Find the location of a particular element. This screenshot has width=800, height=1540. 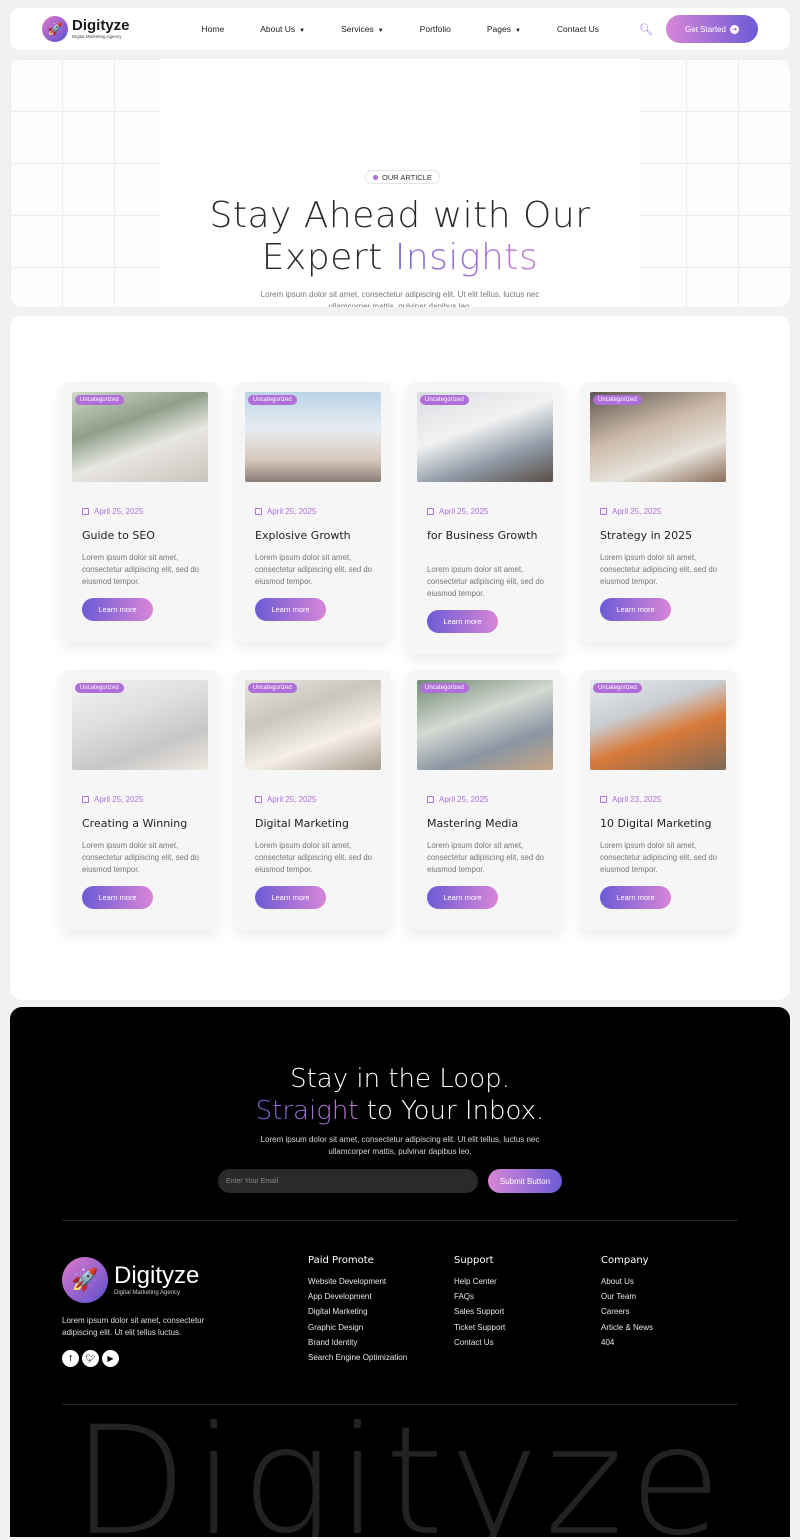

nav-portfolio: Portfolio is located at coordinates (435, 29).